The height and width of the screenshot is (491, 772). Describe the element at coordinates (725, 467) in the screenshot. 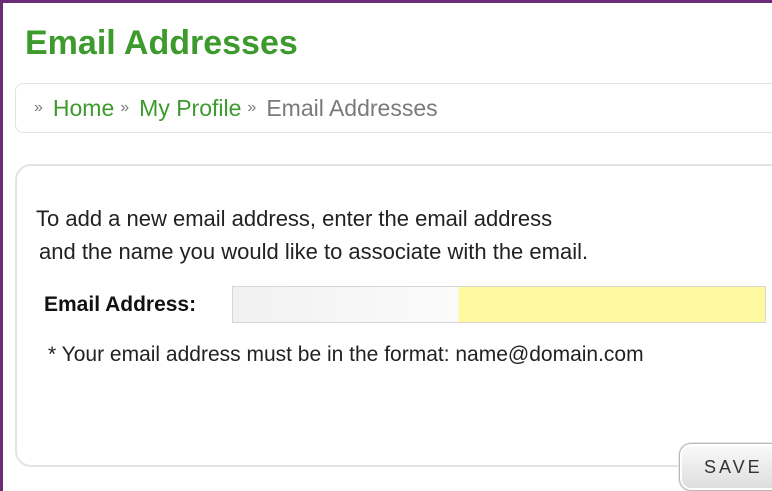

I see `save-button: SAVE` at that location.